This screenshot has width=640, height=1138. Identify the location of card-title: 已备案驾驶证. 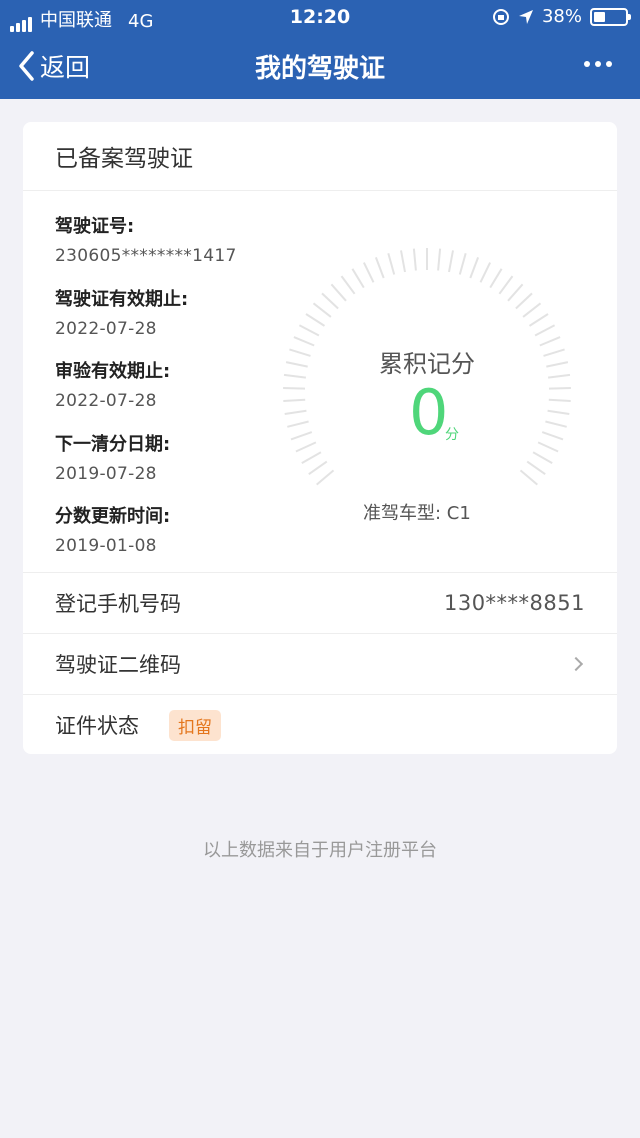
(320, 156).